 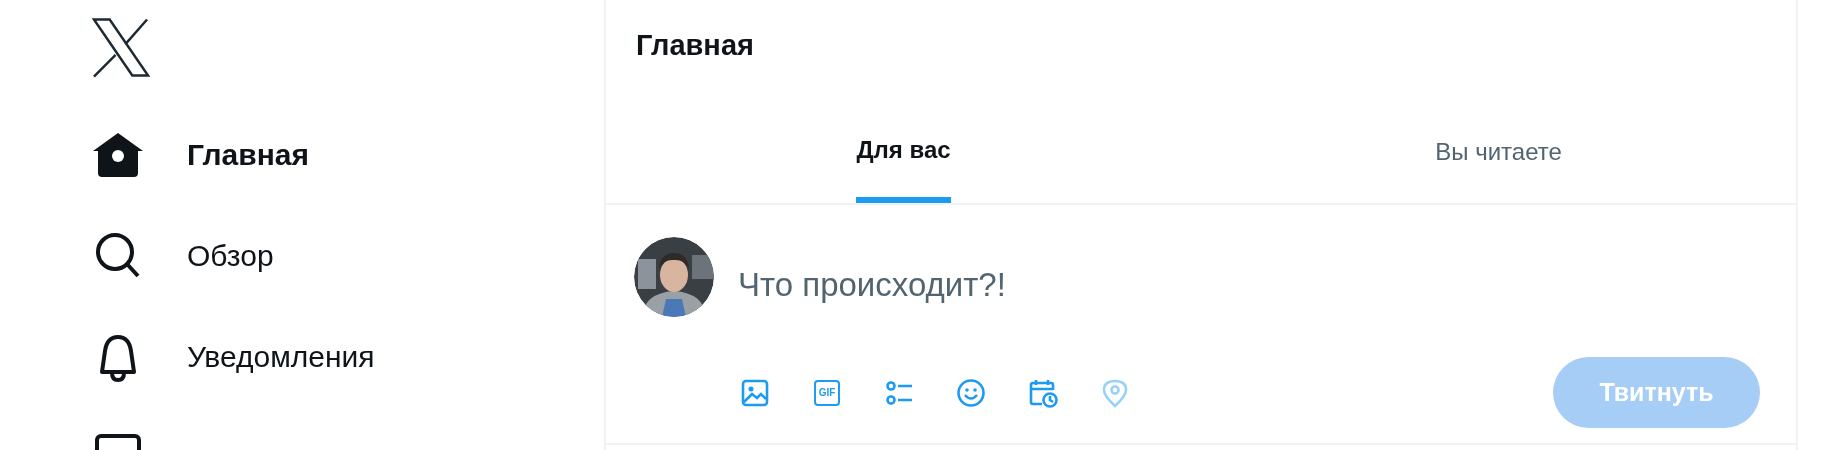 I want to click on smiley-icon, so click(x=971, y=392).